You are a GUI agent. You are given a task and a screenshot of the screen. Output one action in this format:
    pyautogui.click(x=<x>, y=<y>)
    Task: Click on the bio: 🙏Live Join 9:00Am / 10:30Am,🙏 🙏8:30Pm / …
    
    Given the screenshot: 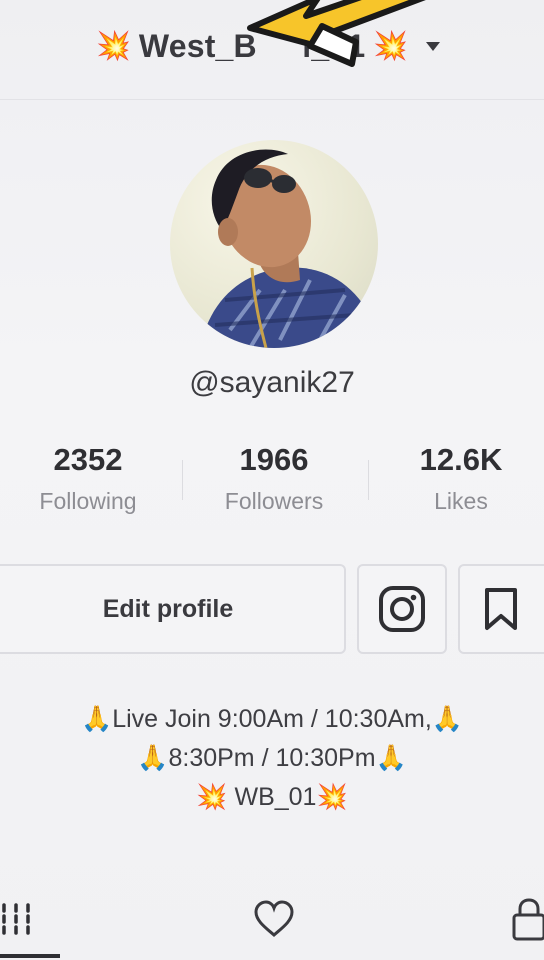 What is the action you would take?
    pyautogui.click(x=272, y=758)
    